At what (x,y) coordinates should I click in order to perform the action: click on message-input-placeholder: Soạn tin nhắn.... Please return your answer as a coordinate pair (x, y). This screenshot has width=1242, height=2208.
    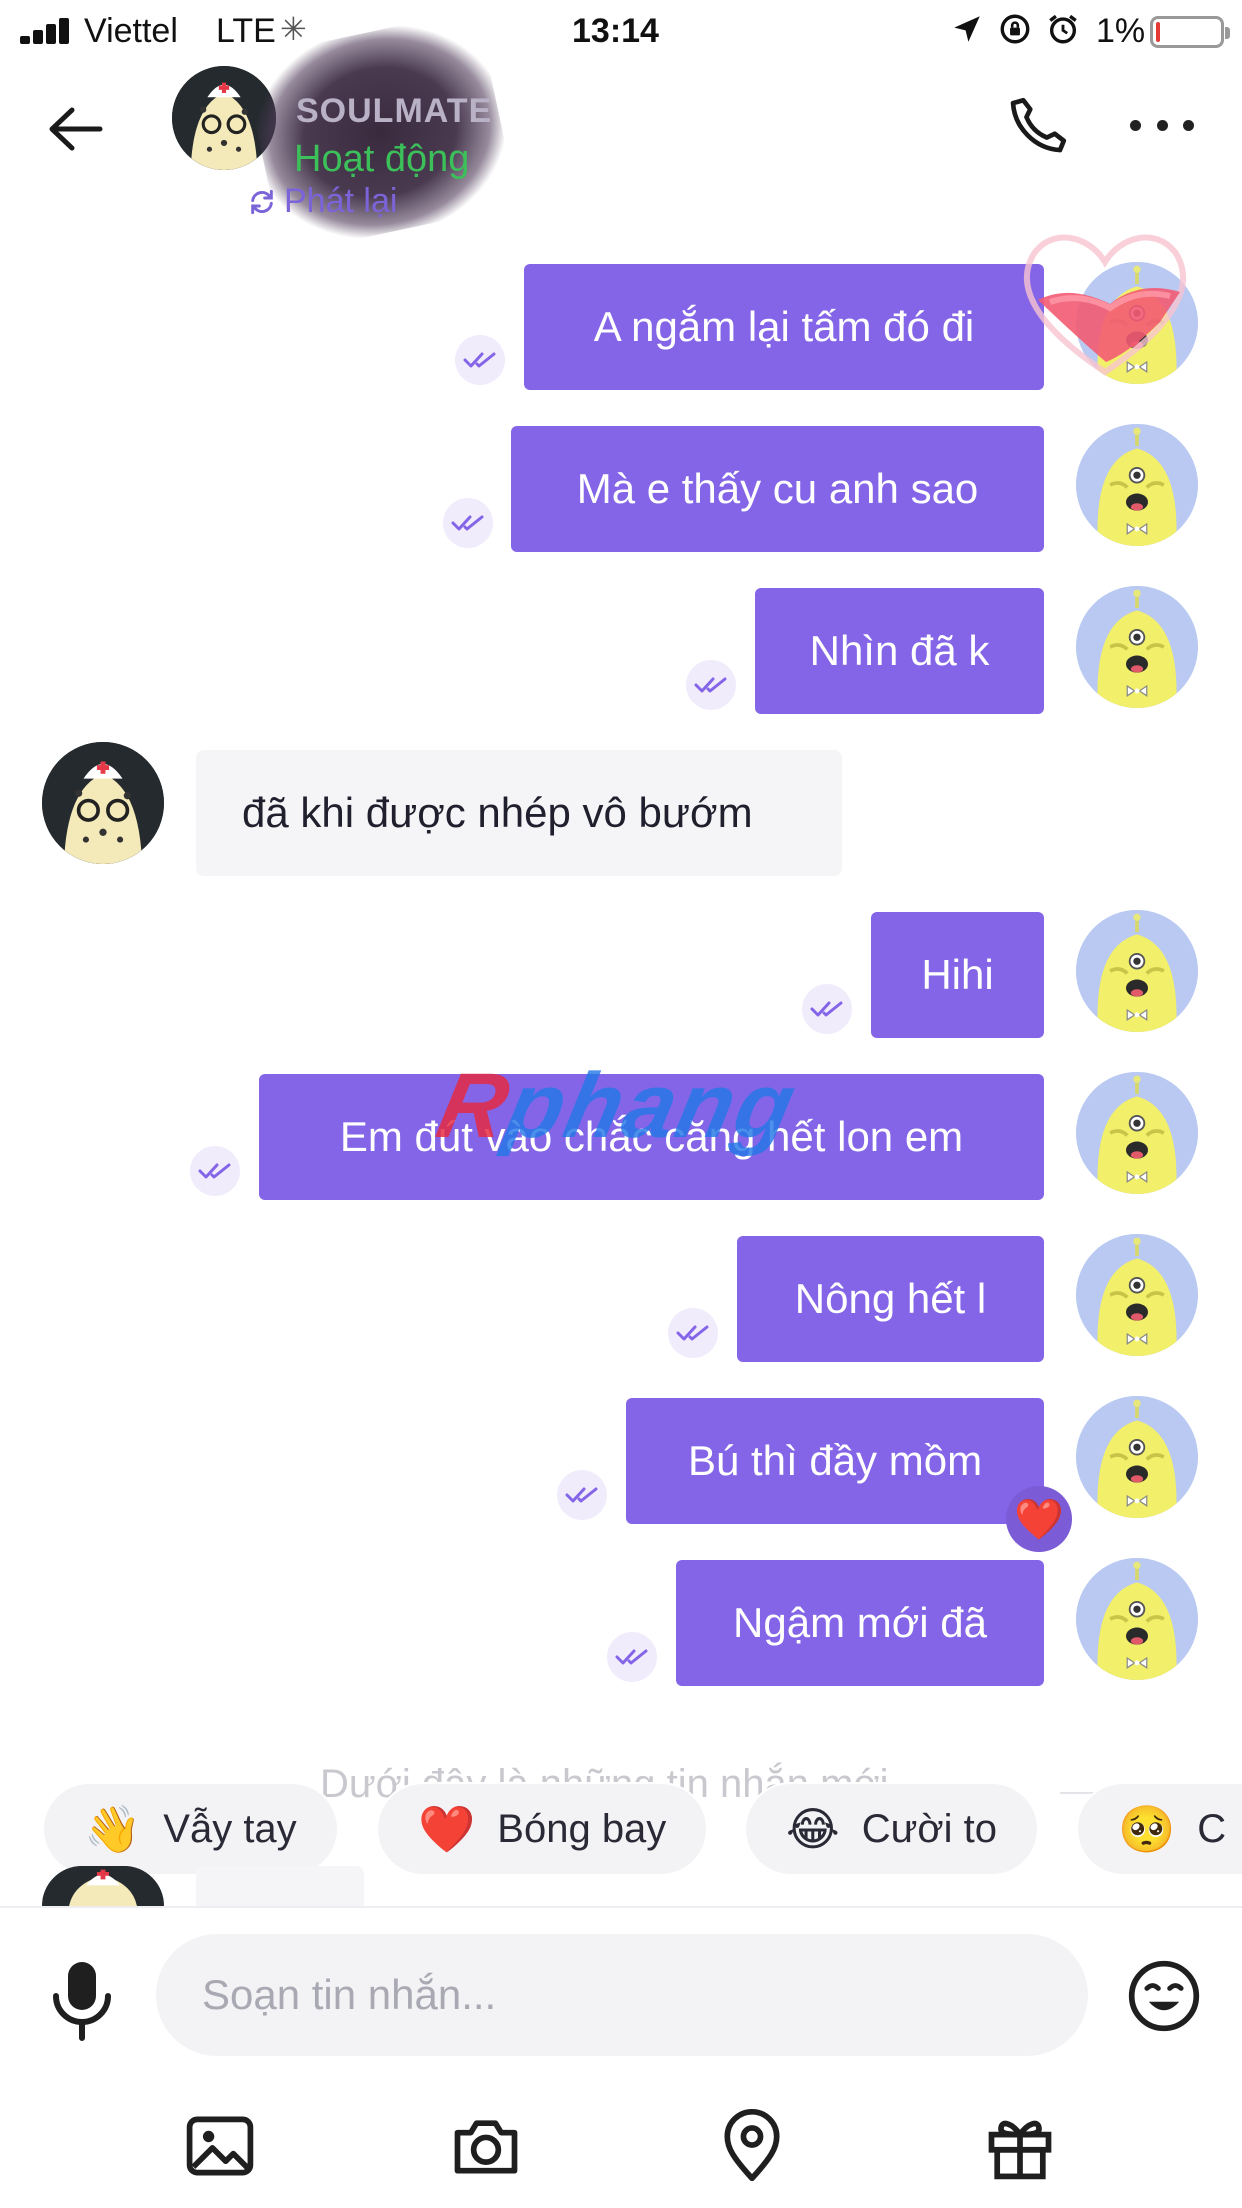
    Looking at the image, I should click on (349, 1994).